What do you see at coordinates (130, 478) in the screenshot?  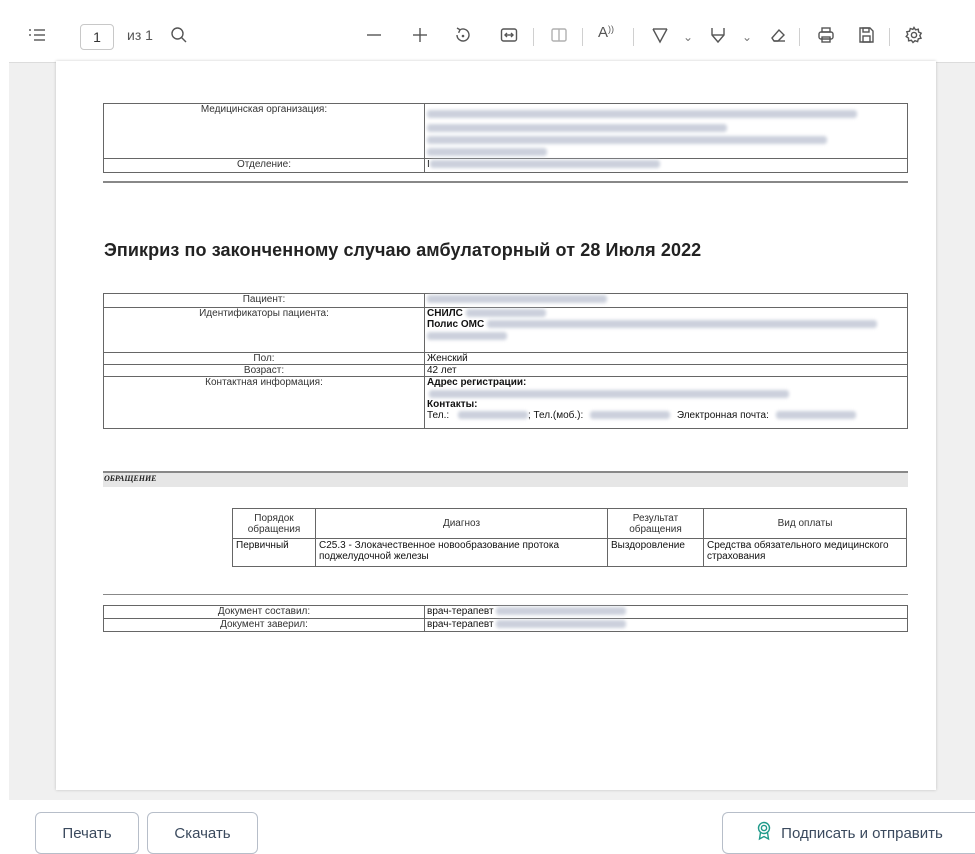 I see `section-title: ОБРАЩЕНИЕ` at bounding box center [130, 478].